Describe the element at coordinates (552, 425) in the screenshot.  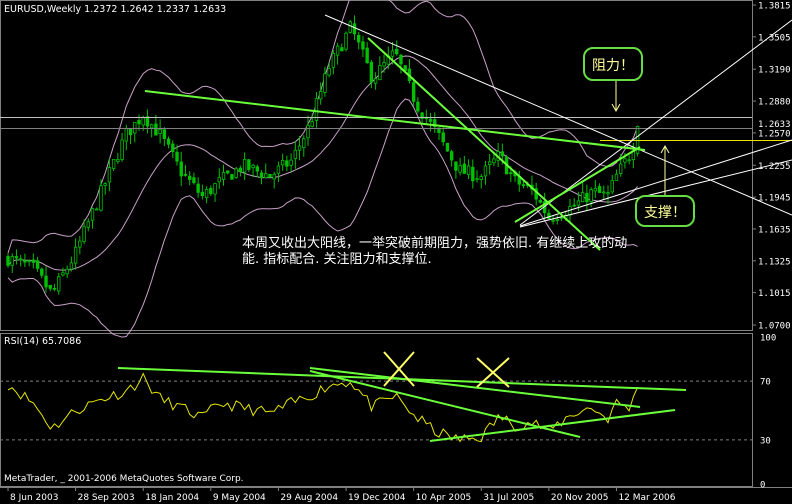
I see `rsi-trendline-up` at that location.